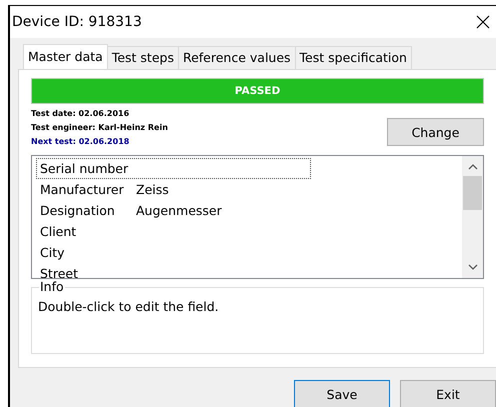  What do you see at coordinates (353, 57) in the screenshot?
I see `tab: Test specification` at bounding box center [353, 57].